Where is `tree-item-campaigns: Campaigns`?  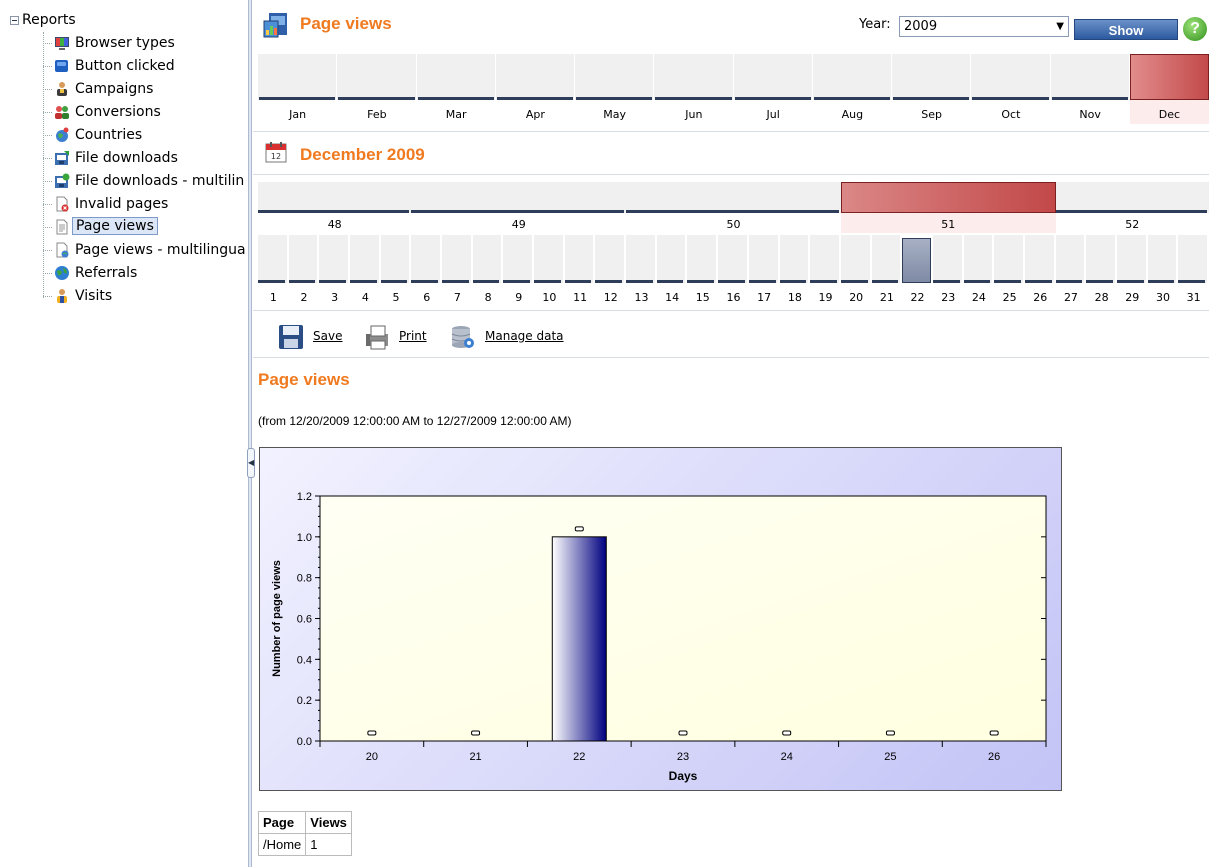 tree-item-campaigns: Campaigns is located at coordinates (143, 90).